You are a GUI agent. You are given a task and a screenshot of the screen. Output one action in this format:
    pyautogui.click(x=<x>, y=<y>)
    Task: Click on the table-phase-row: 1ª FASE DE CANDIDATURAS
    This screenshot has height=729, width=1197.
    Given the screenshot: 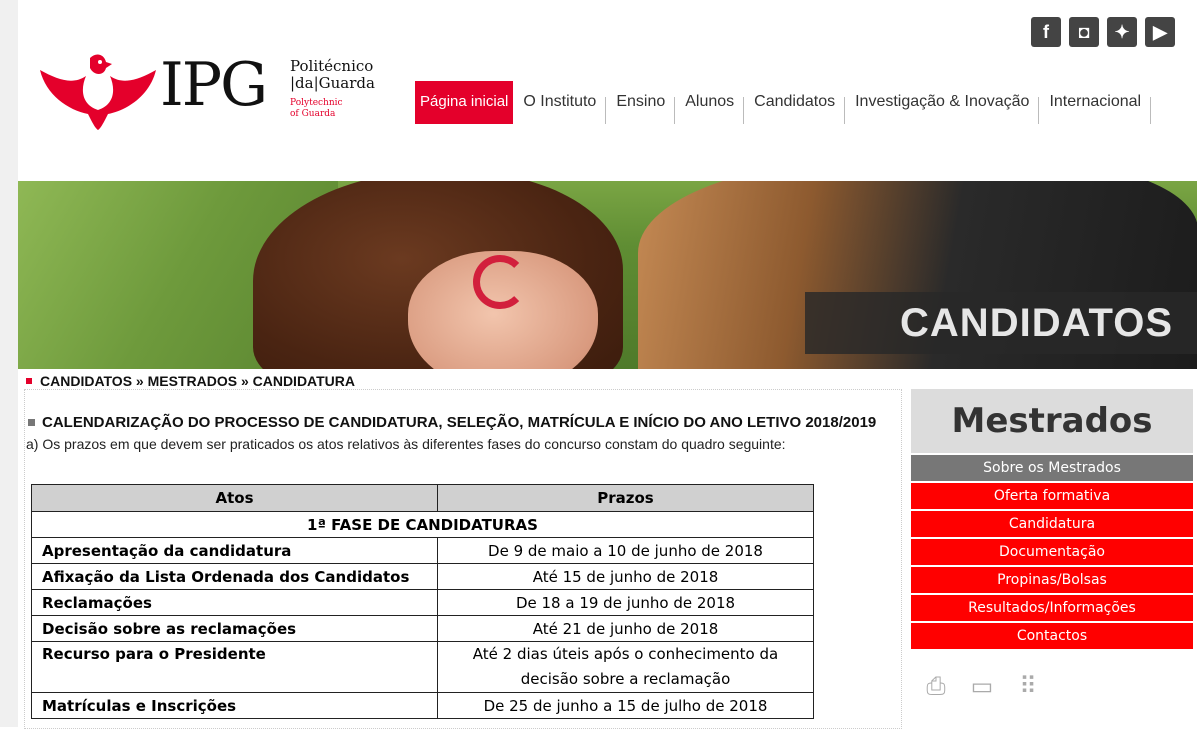 What is the action you would take?
    pyautogui.click(x=422, y=524)
    